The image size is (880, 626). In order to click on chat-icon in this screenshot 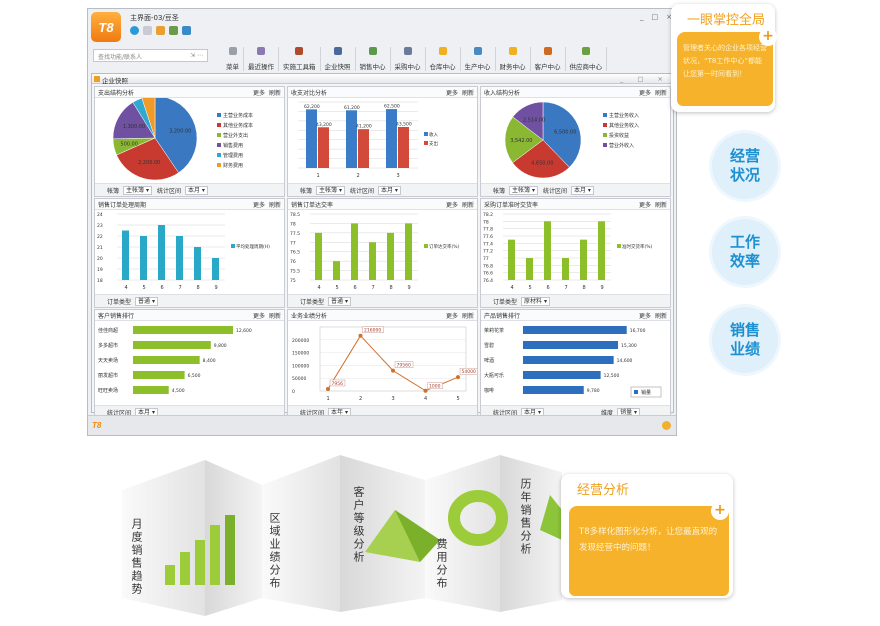, I will do `click(134, 30)`.